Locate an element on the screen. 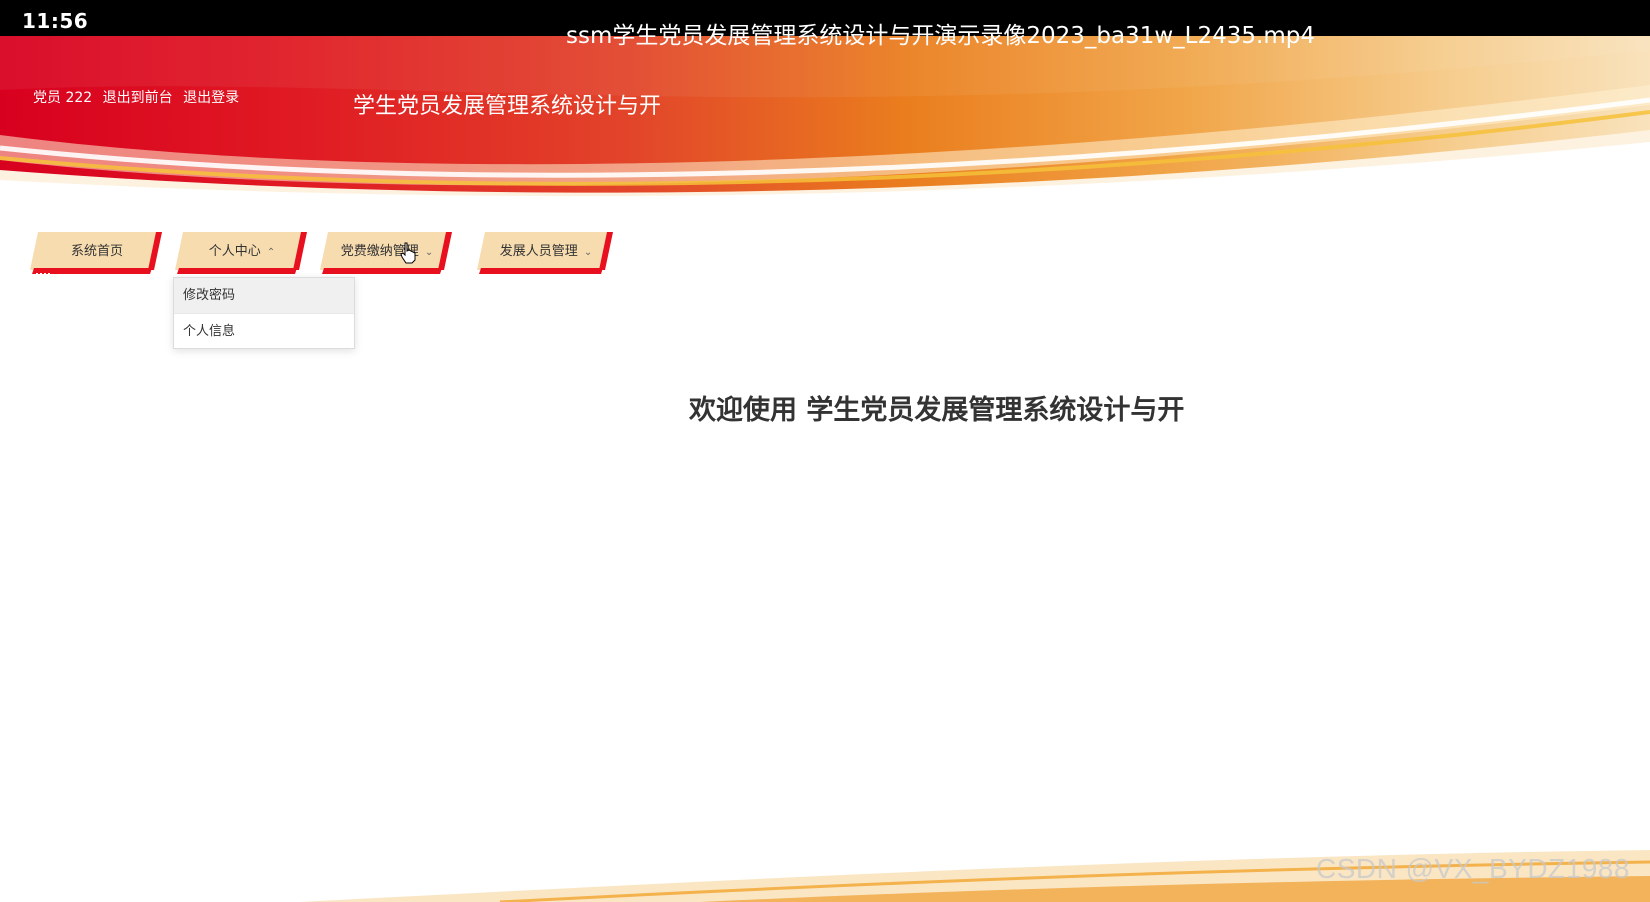 The width and height of the screenshot is (1650, 902). user-links: 党员 222 退出到前台 退出登录 is located at coordinates (139, 97).